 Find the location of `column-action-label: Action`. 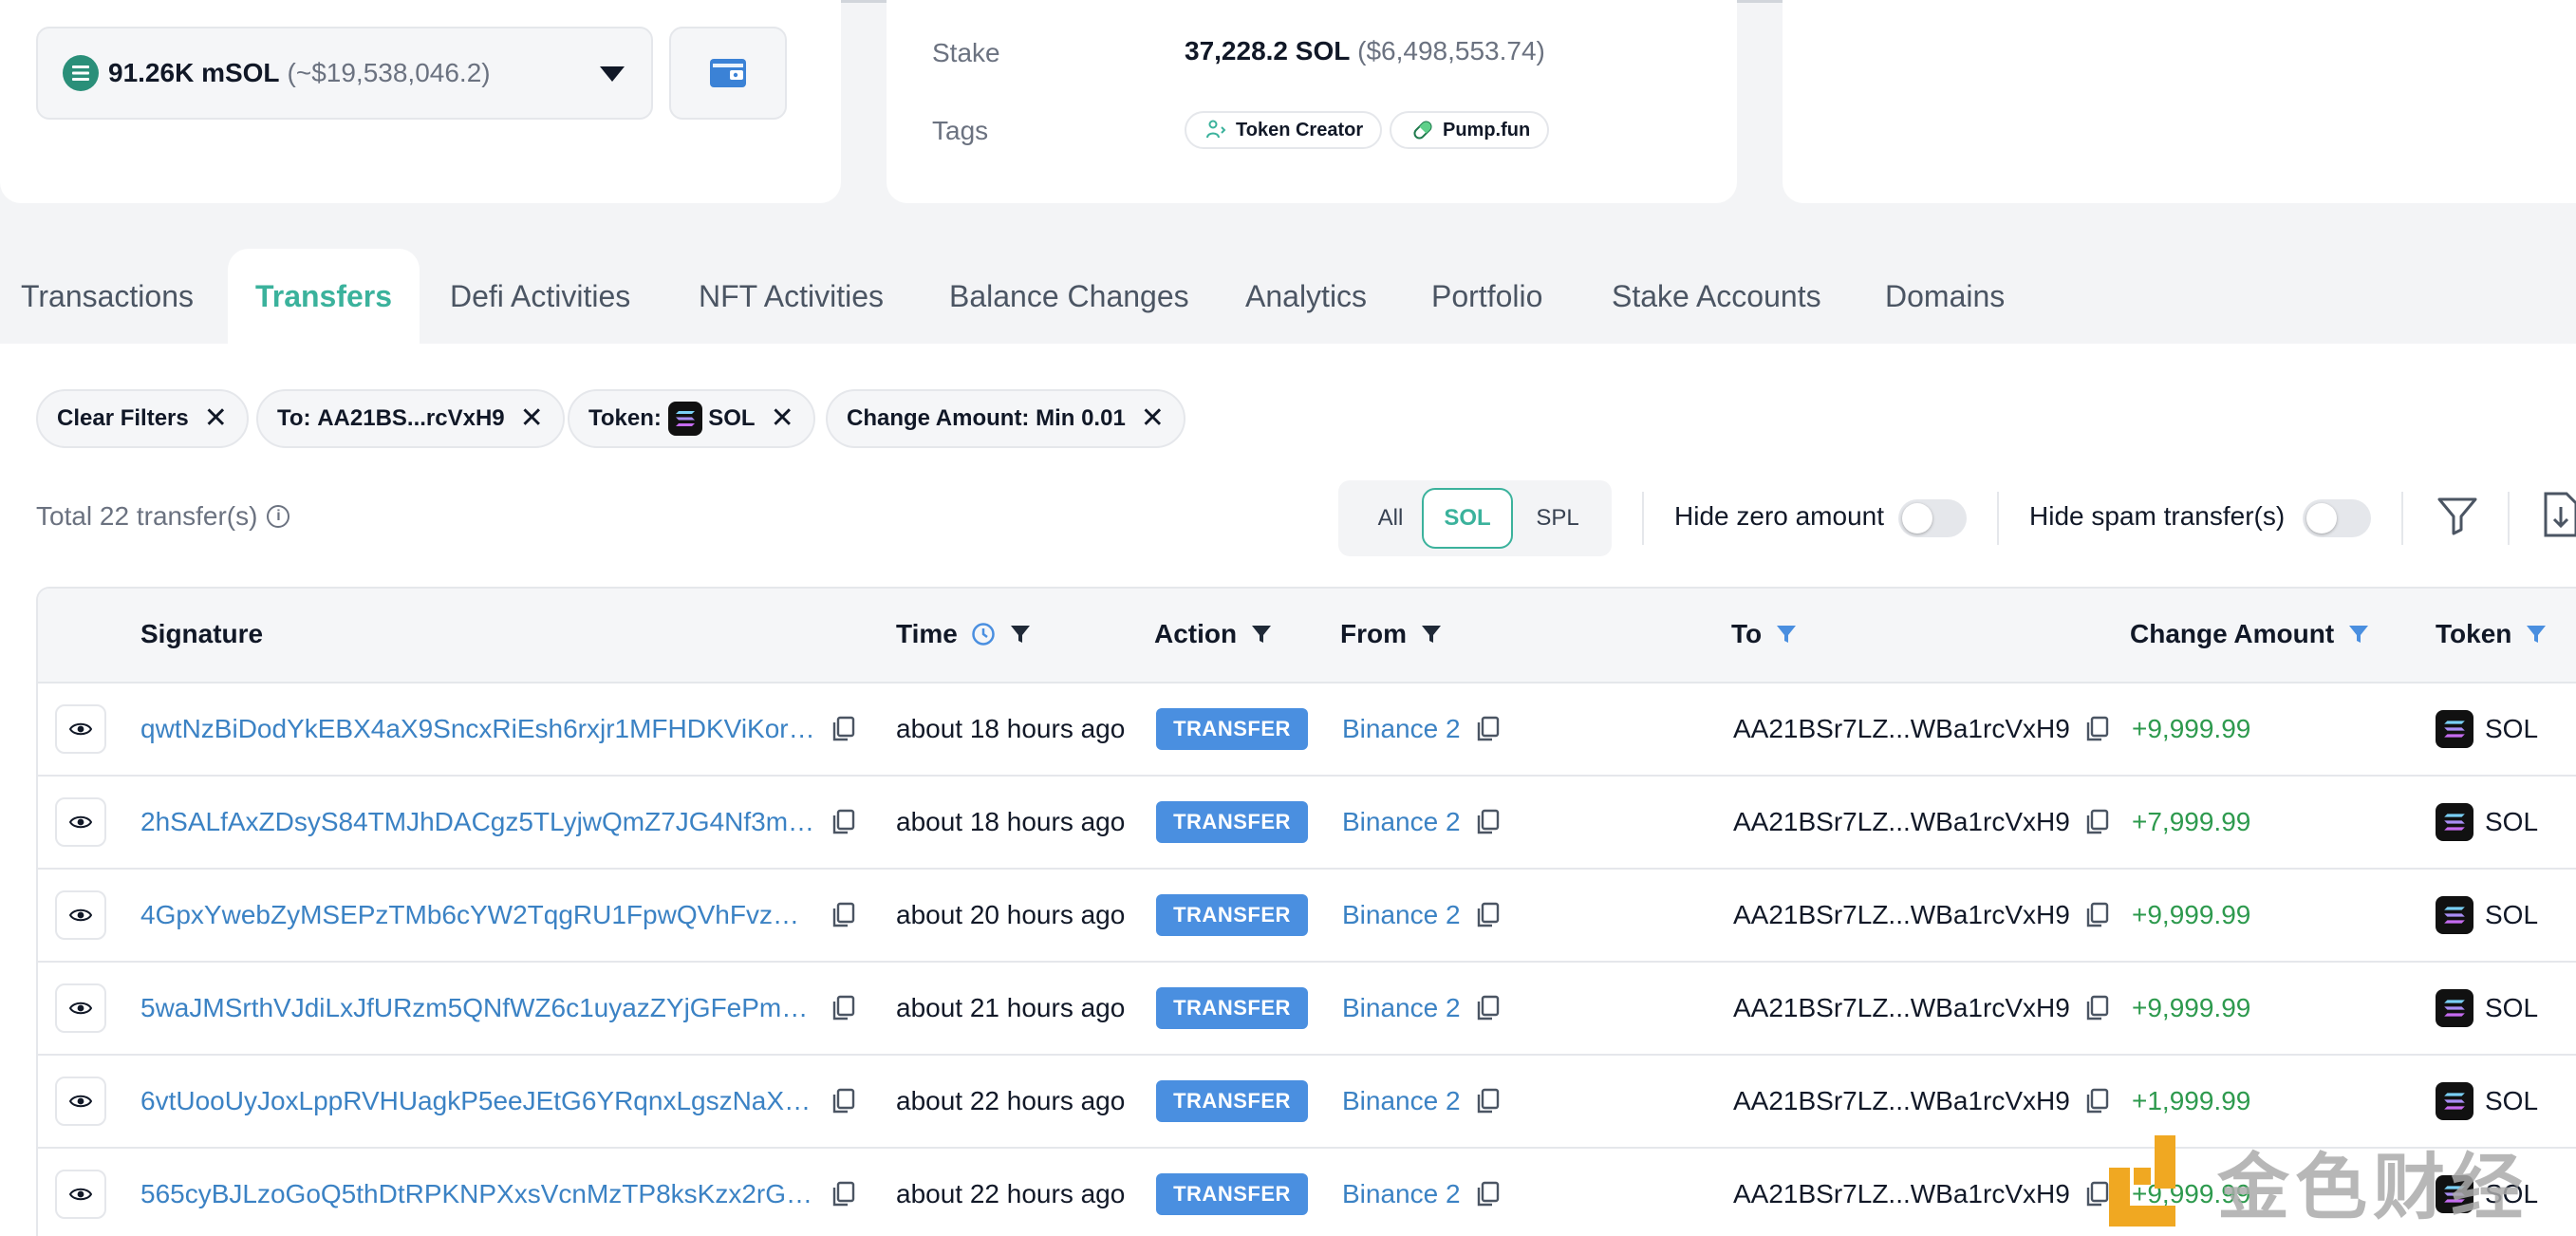

column-action-label: Action is located at coordinates (1196, 633).